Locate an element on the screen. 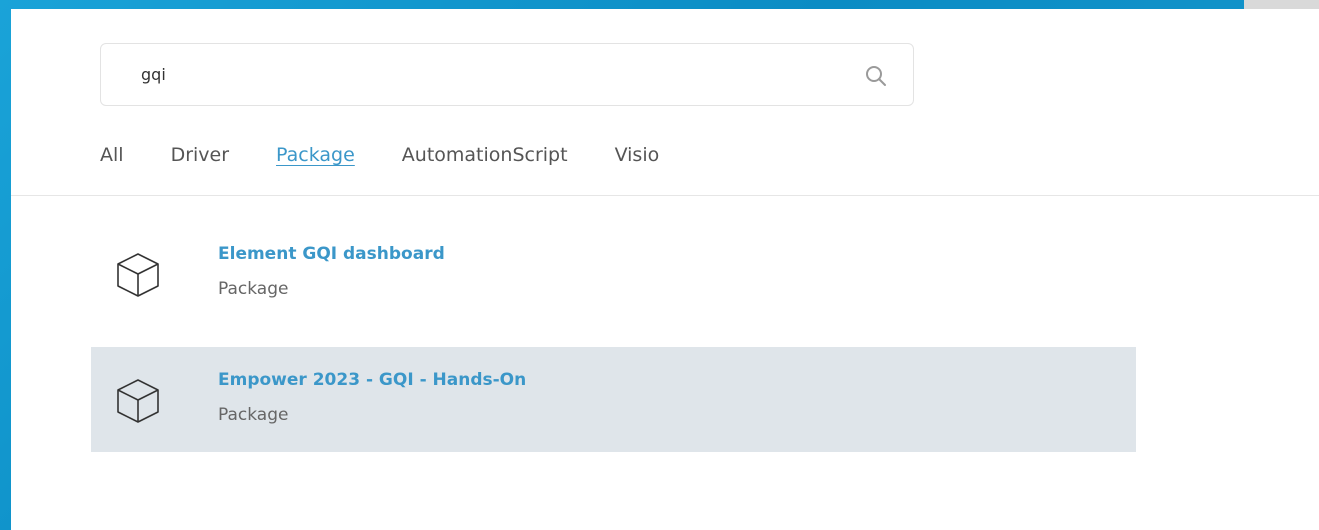  tab-driver: Driver is located at coordinates (200, 155).